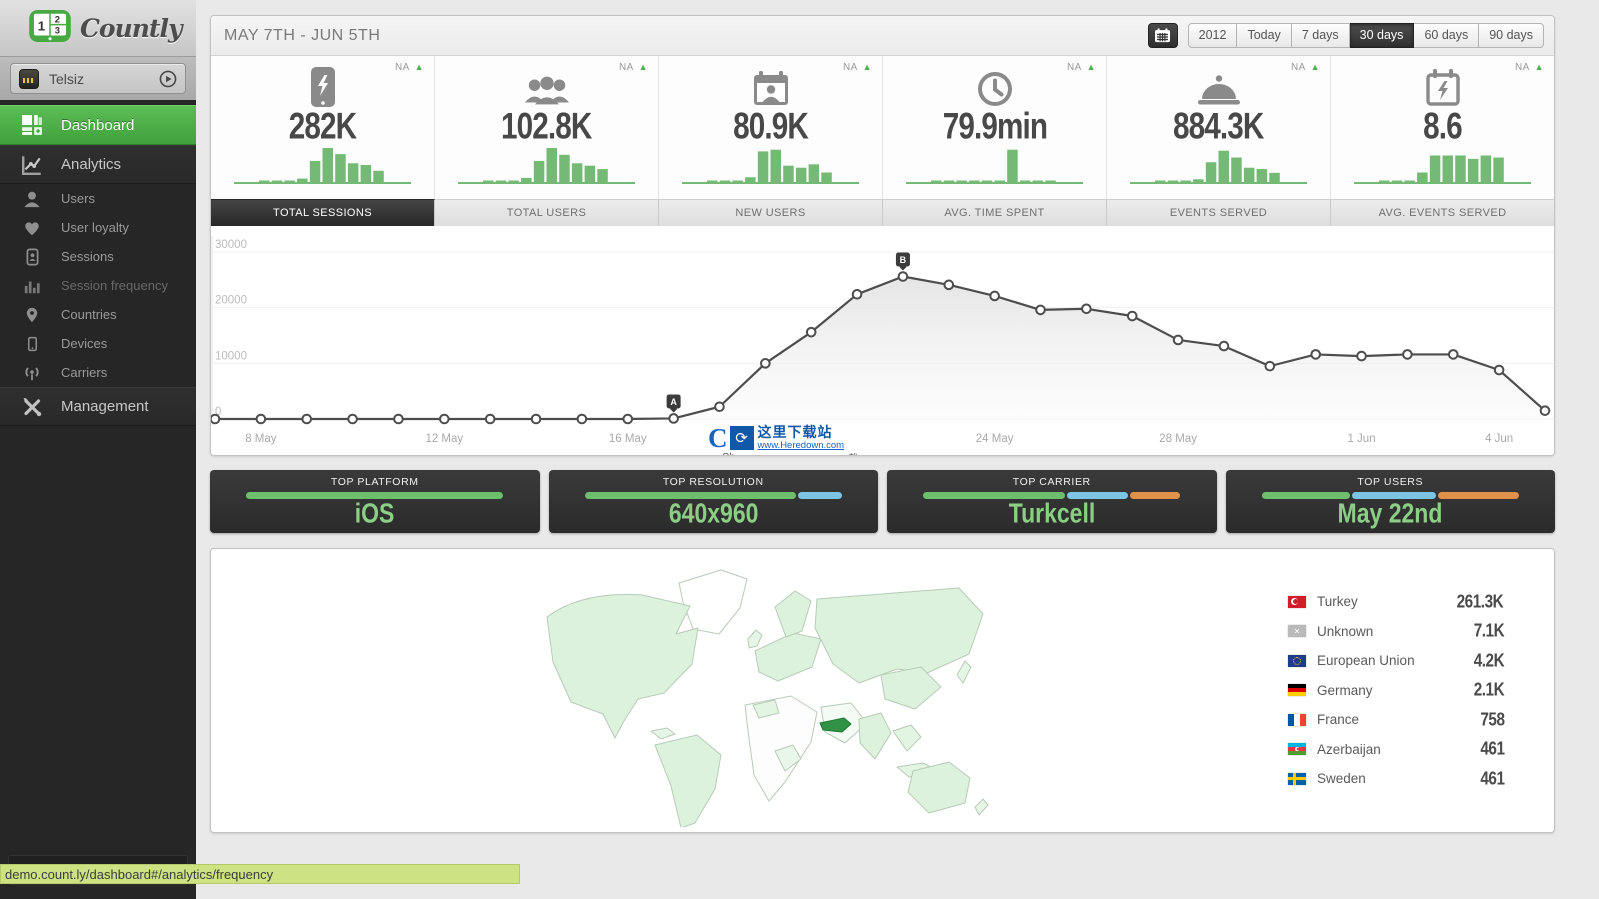 This screenshot has width=1599, height=899. Describe the element at coordinates (1052, 514) in the screenshot. I see `tile-value: Turkcell` at that location.